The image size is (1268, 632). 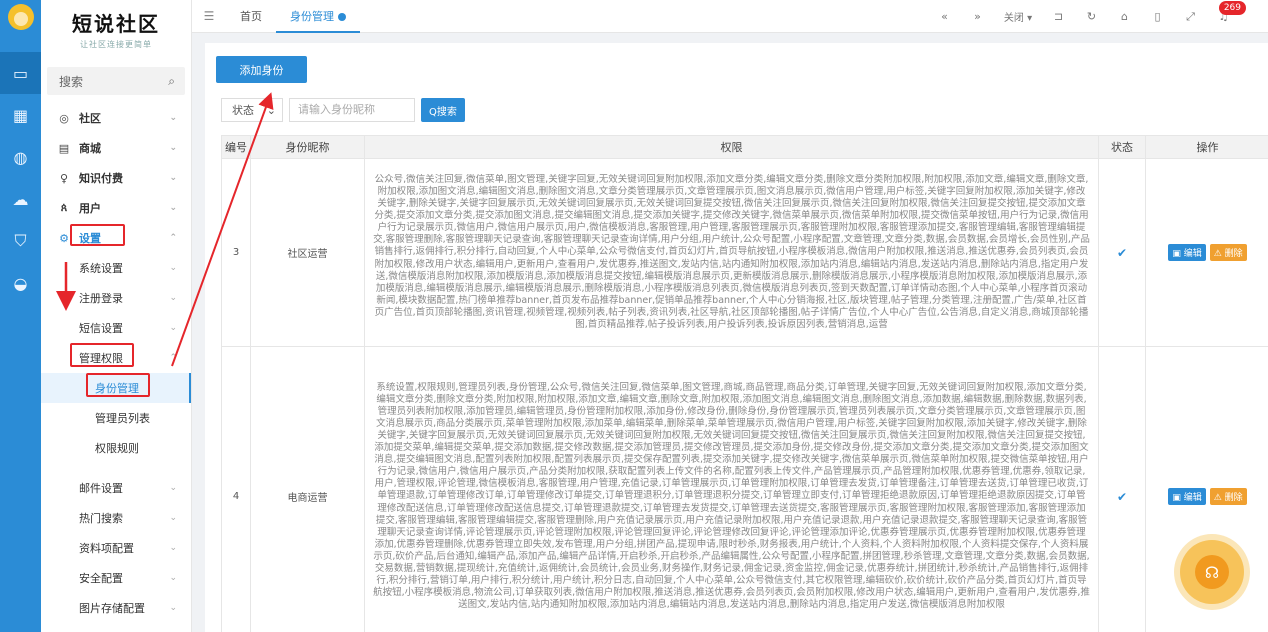 What do you see at coordinates (944, 16) in the screenshot?
I see `scroll-left-icon: «` at bounding box center [944, 16].